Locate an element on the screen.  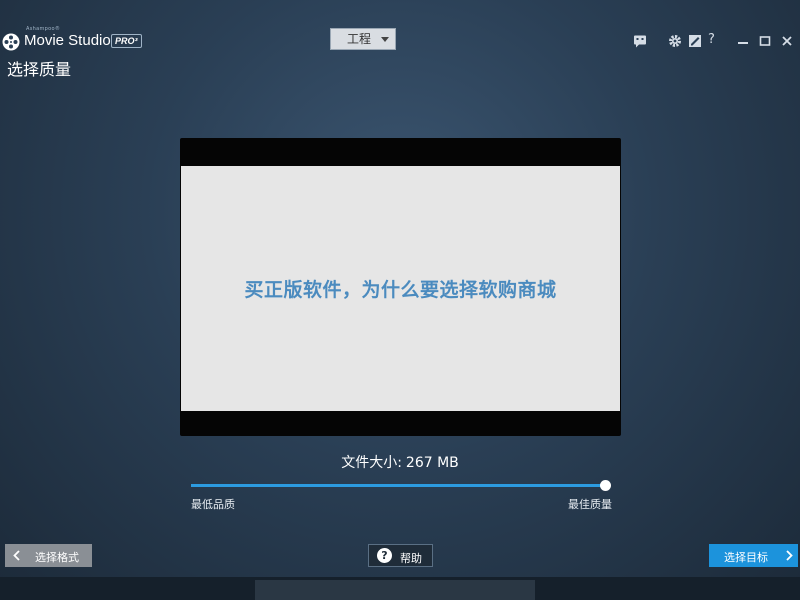
back-button: 选择格式 is located at coordinates (48, 555).